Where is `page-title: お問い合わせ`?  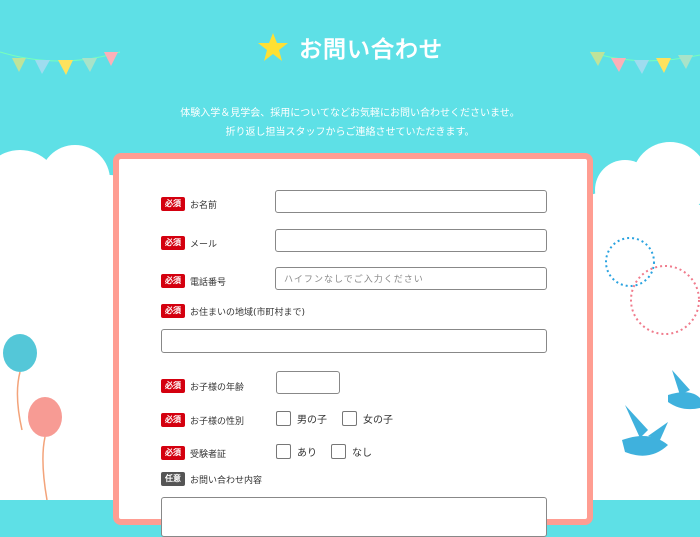
page-title: お問い合わせ is located at coordinates (350, 47).